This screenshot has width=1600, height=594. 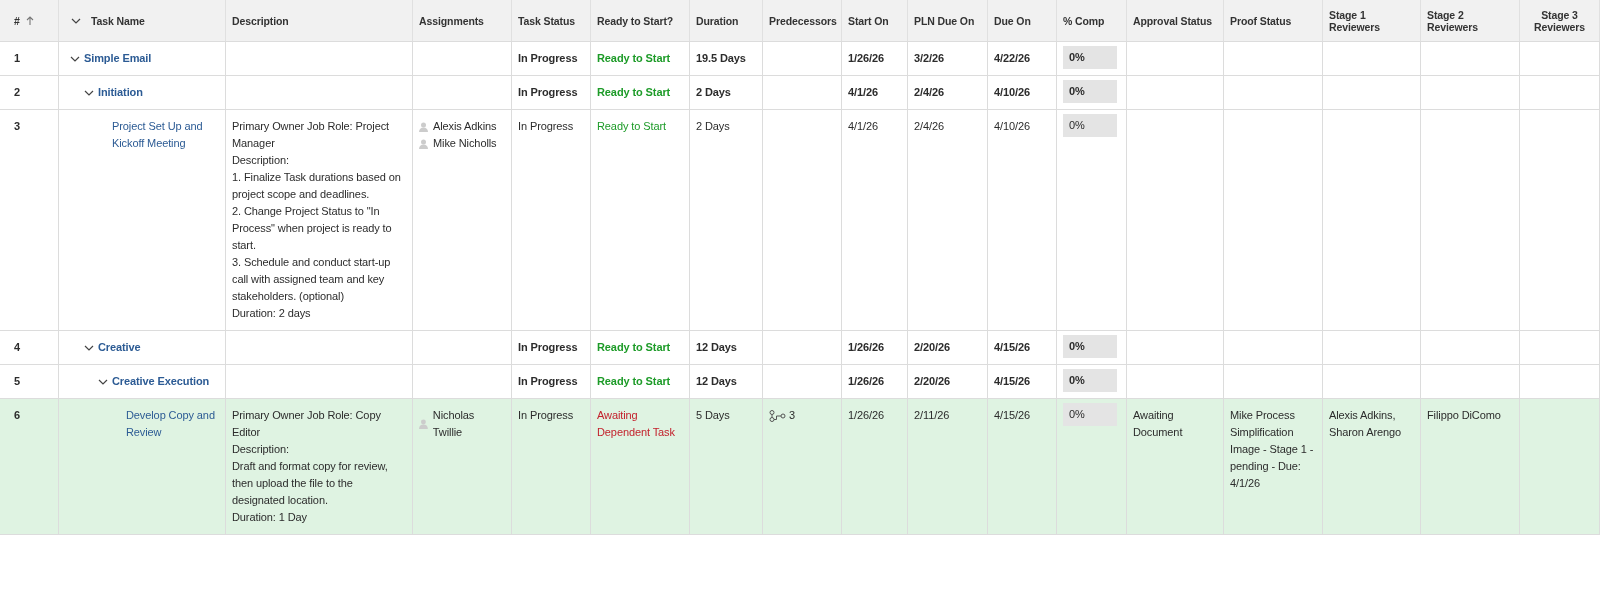 What do you see at coordinates (17, 58) in the screenshot?
I see `row-number: 1` at bounding box center [17, 58].